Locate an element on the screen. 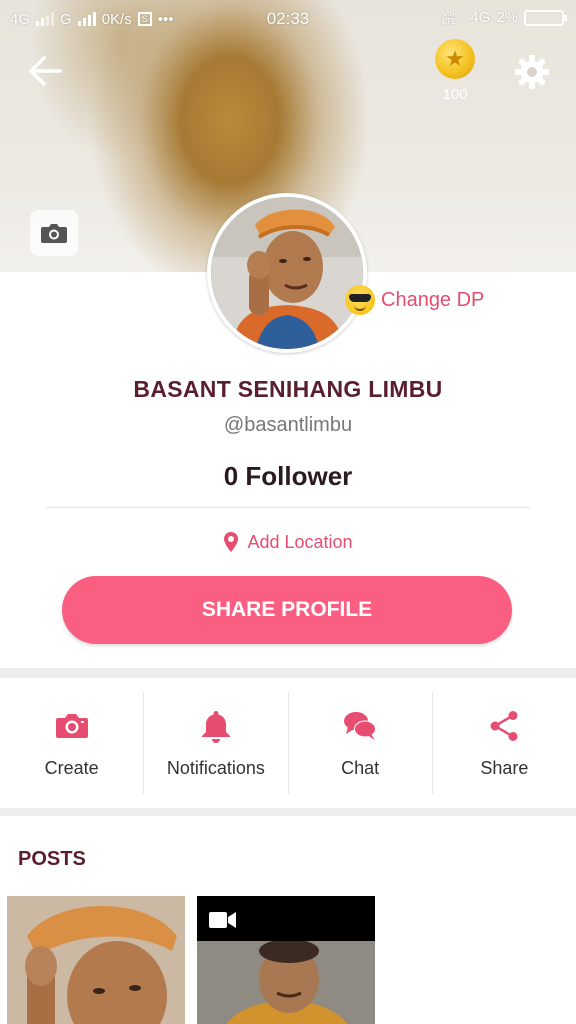  battery-percent: 2% is located at coordinates (507, 17).